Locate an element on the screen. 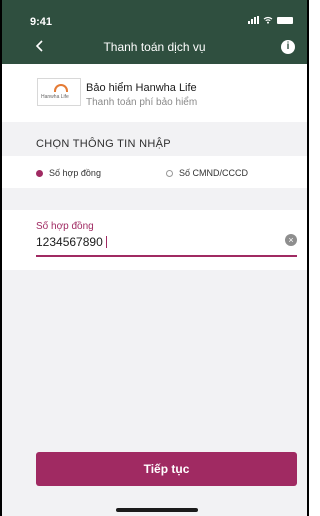  option-id-number: Số CMND/CCCD is located at coordinates (207, 173).